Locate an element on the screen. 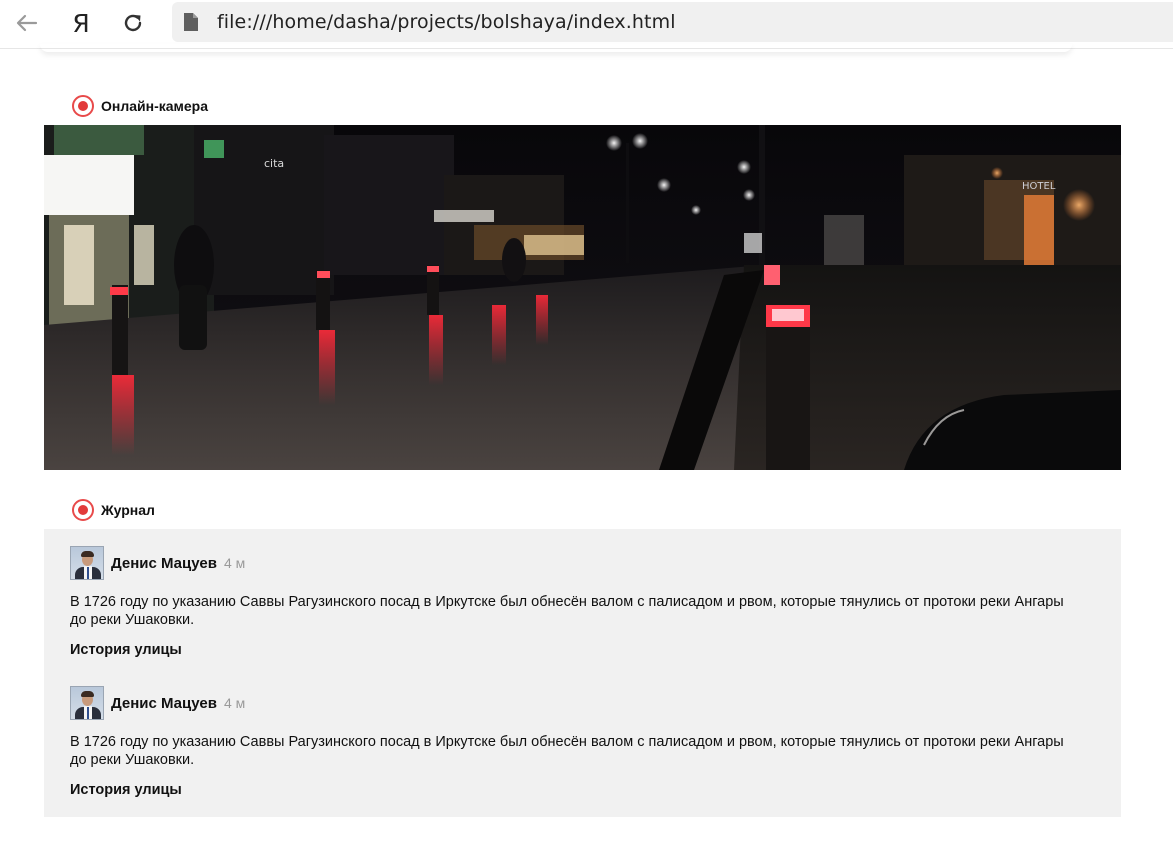 This screenshot has width=1173, height=843. camera-title-text: Онлайн-камера is located at coordinates (155, 106).